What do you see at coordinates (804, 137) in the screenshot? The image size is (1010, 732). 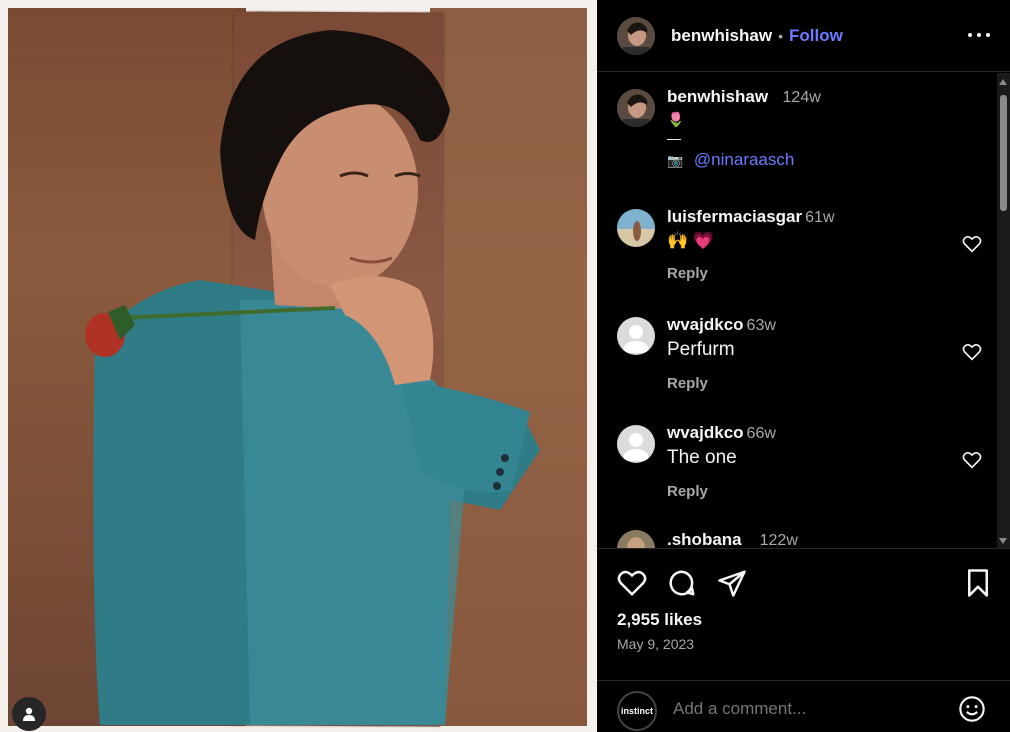 I see `caption: benwhishaw 124w 🌷 — 📷 @ninaraasch` at bounding box center [804, 137].